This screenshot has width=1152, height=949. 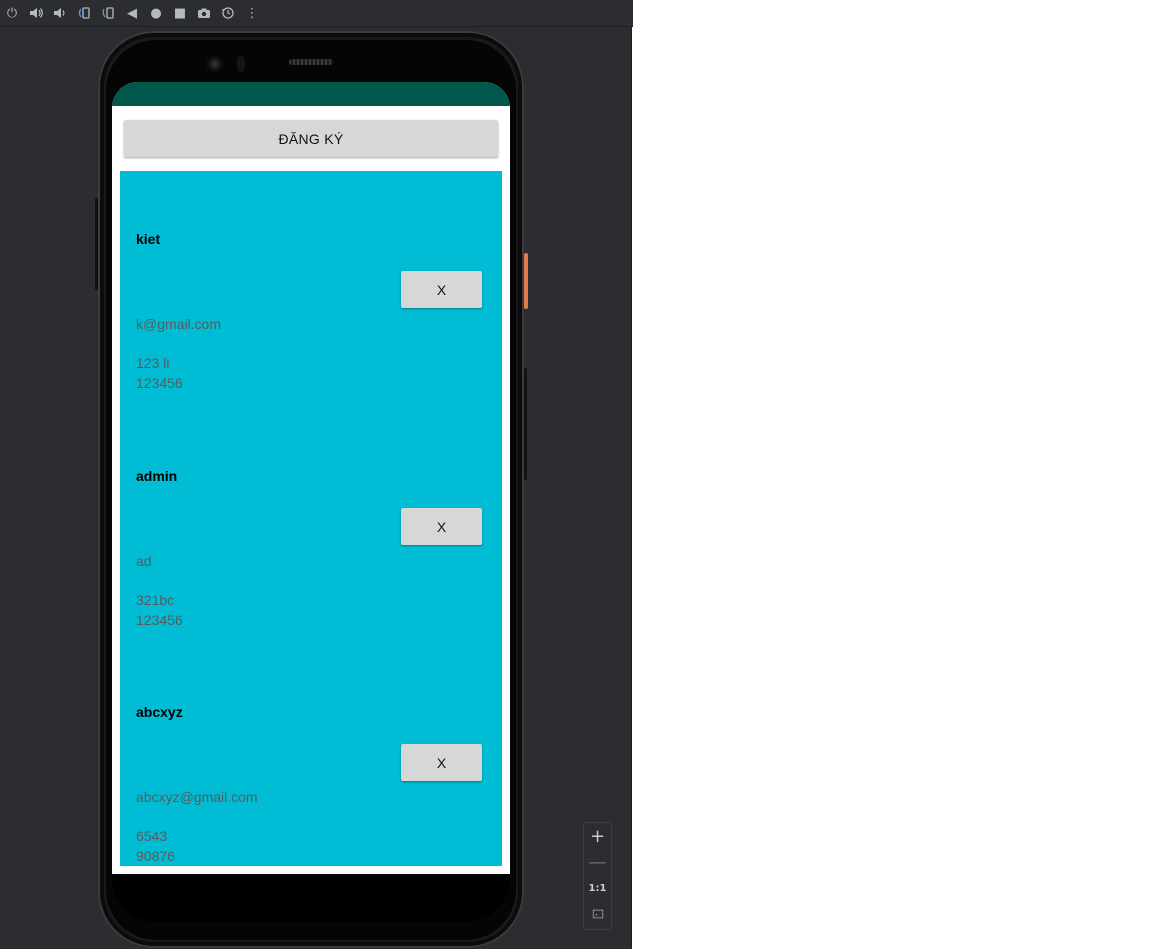 What do you see at coordinates (12, 13) in the screenshot?
I see `power-icon: ⏻` at bounding box center [12, 13].